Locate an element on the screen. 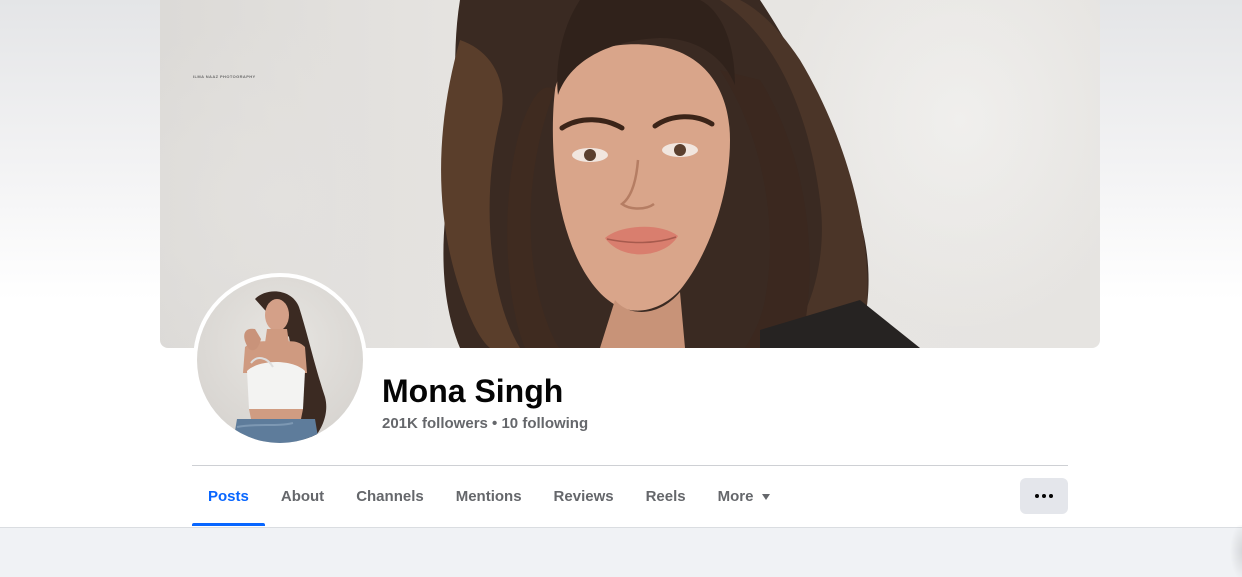 The image size is (1242, 577). tab-reviews: Reviews is located at coordinates (584, 496).